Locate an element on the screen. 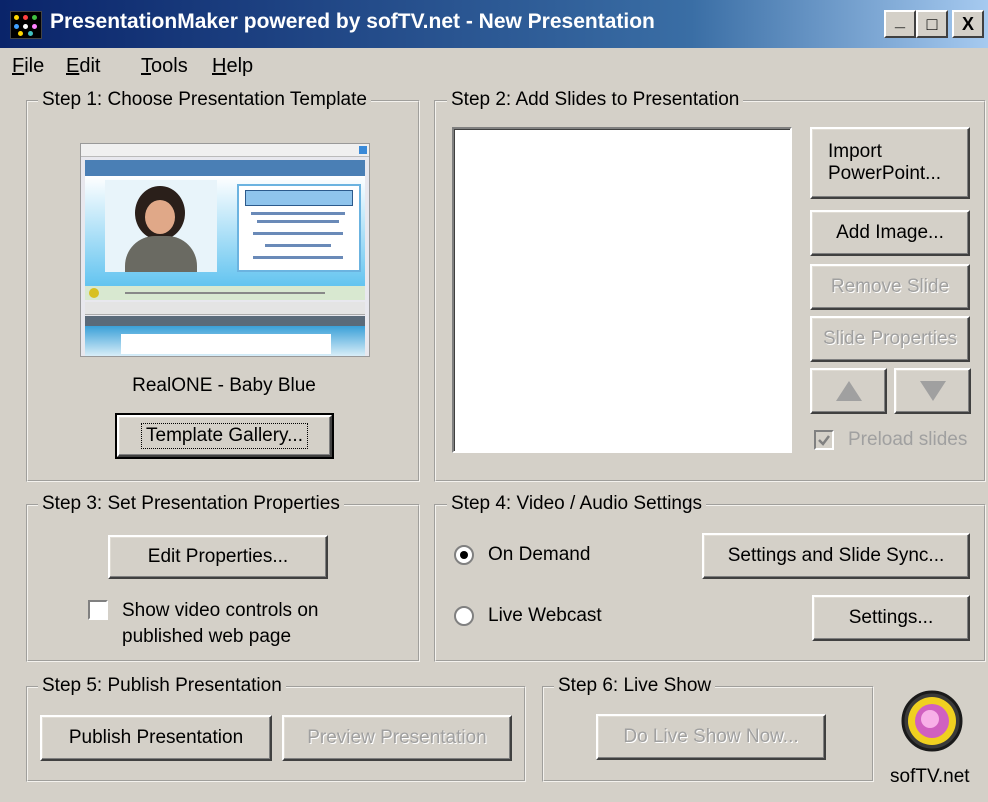 This screenshot has width=988, height=802. menu-edit: Edit is located at coordinates (83, 66).